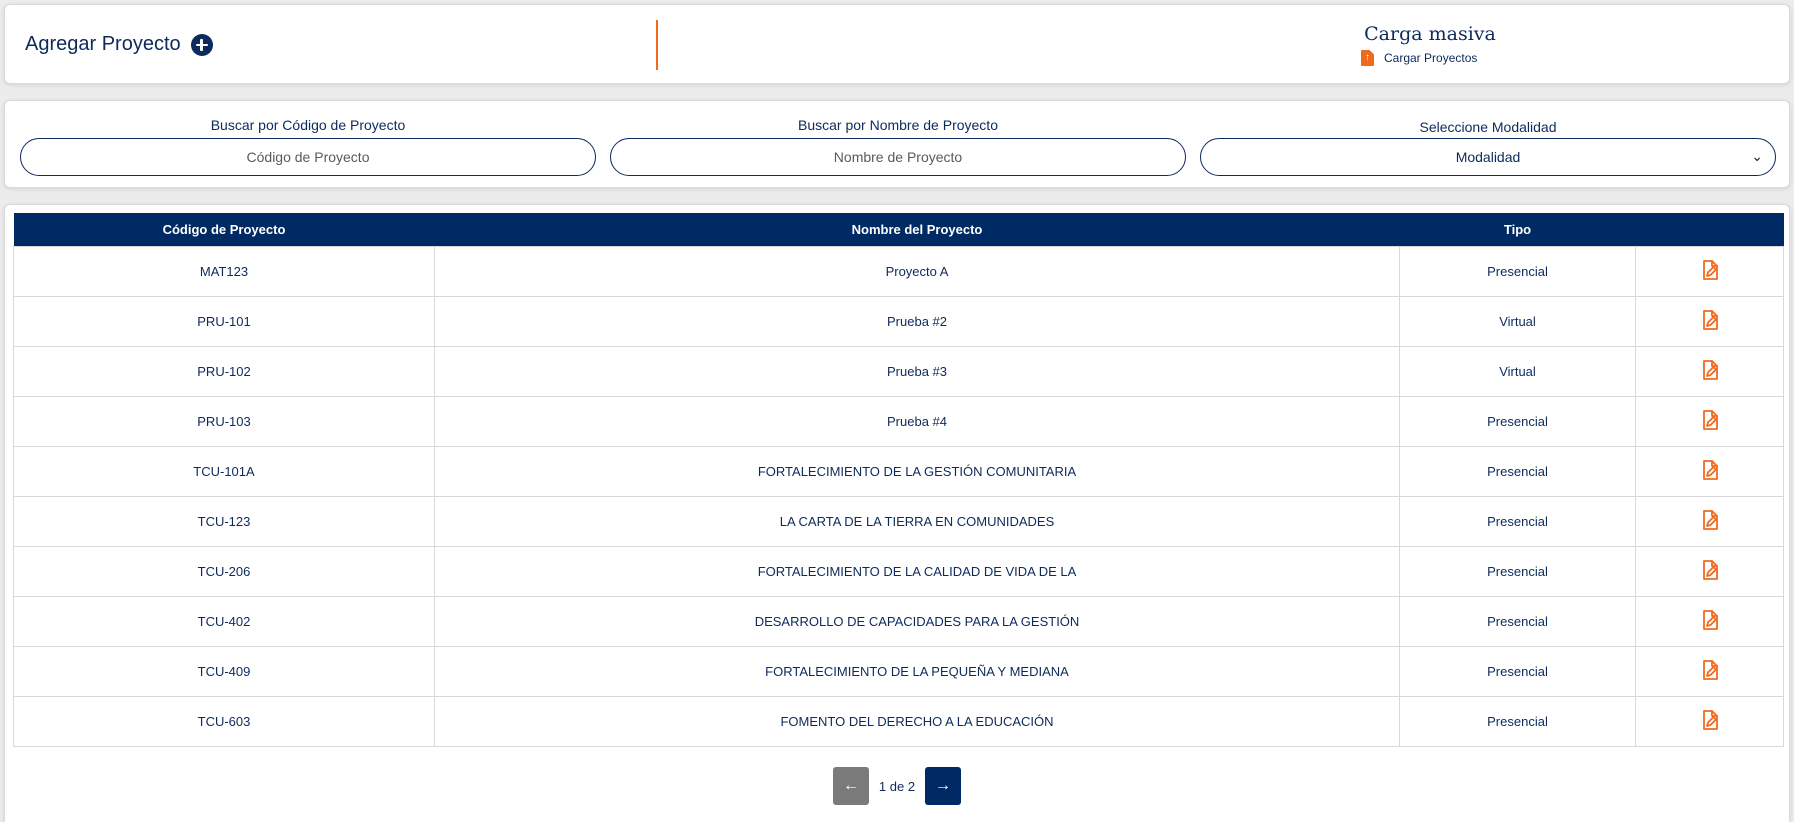 The width and height of the screenshot is (1794, 822). Describe the element at coordinates (1430, 34) in the screenshot. I see `bulk-upload-title: Carga masiva` at that location.